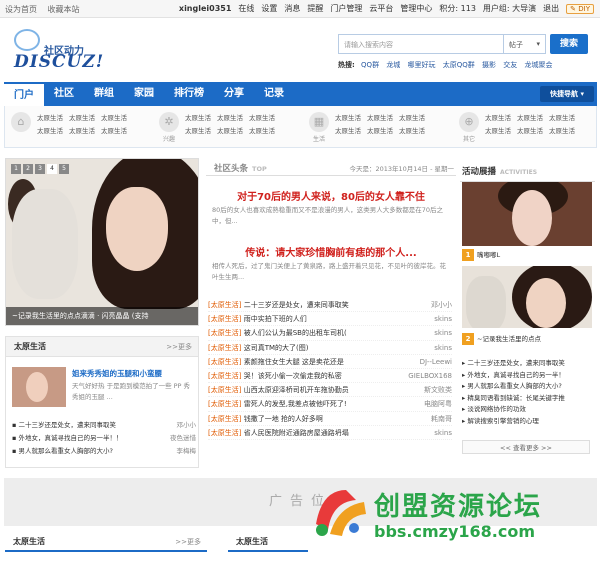  I want to click on list-item: [太原生活] 二十三岁还是处女，遭来同事取笑 邓小小, so click(330, 305).